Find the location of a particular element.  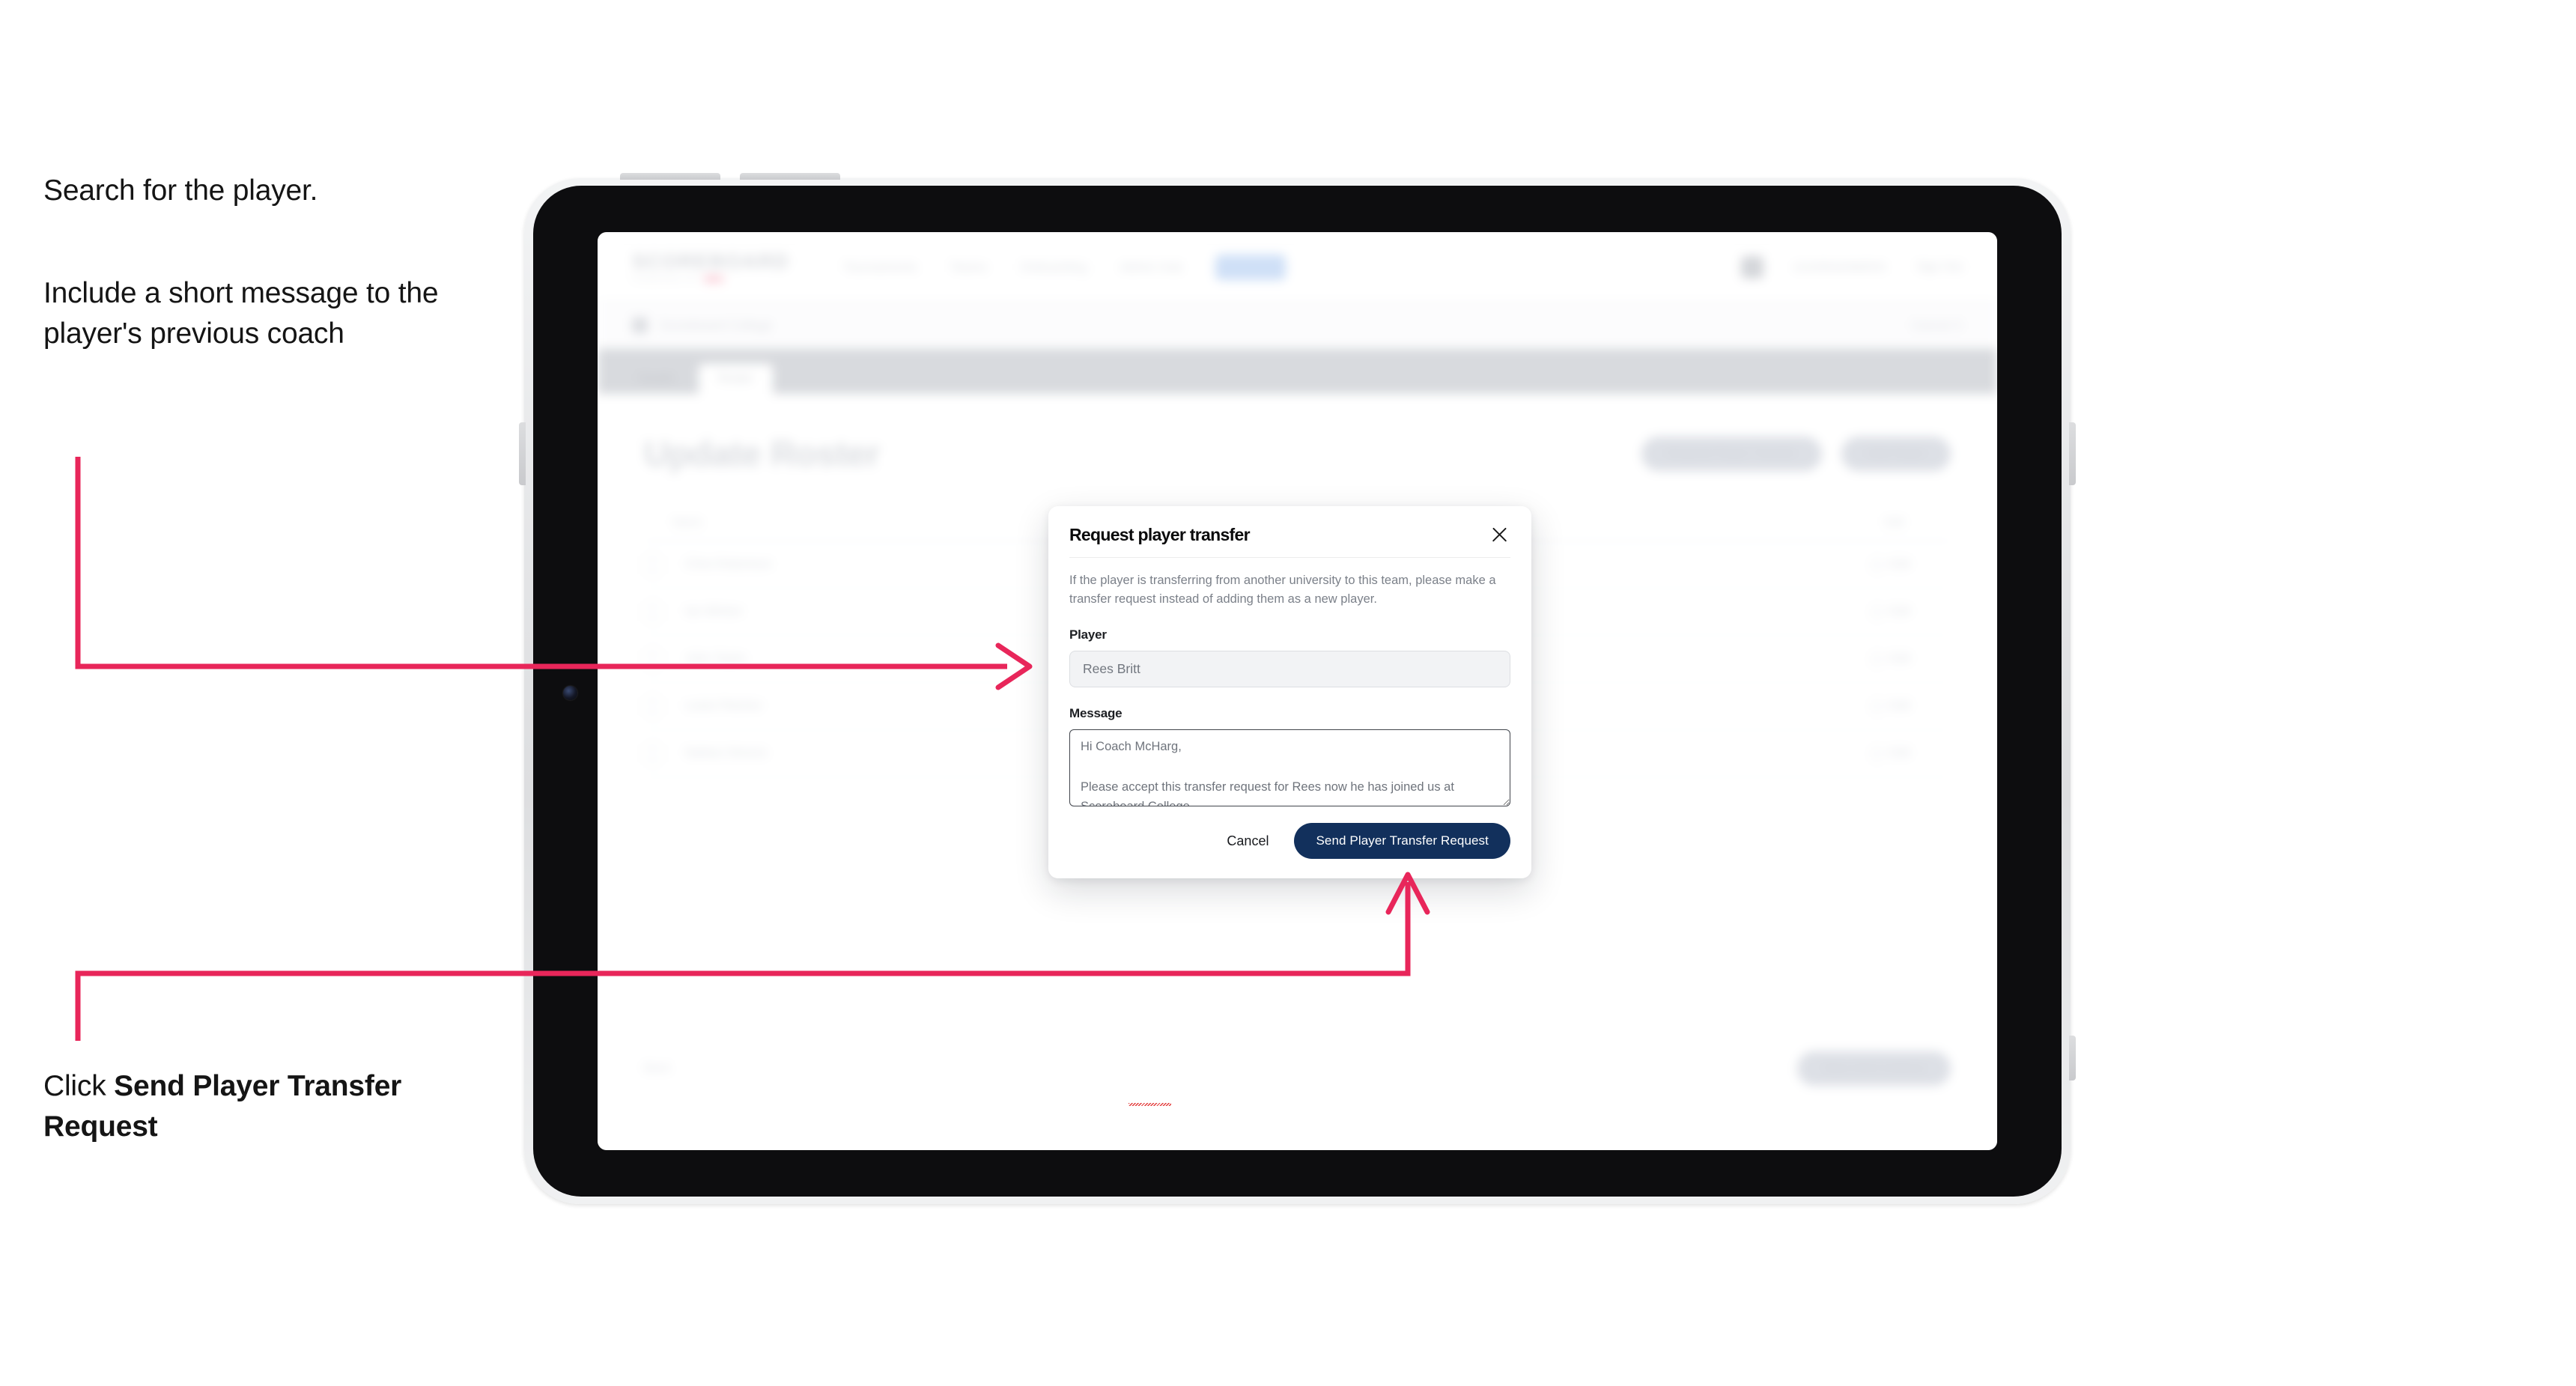

front-camera-icon is located at coordinates (570, 693).